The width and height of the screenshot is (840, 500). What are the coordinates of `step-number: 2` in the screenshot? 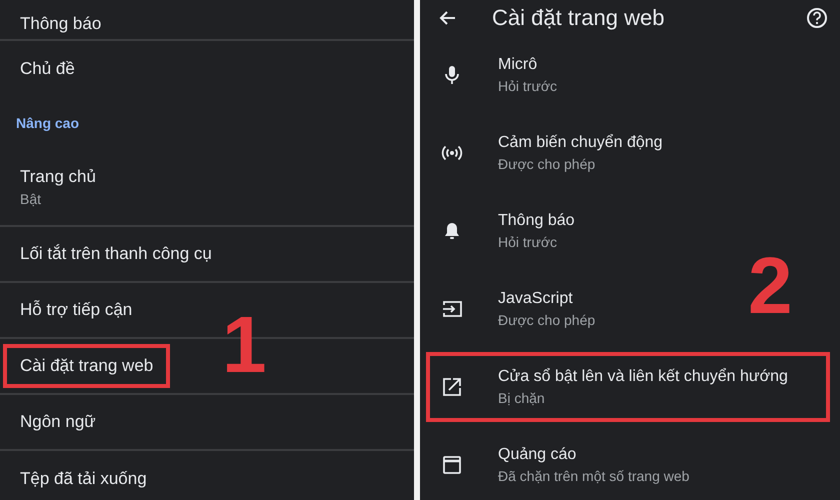 It's located at (770, 286).